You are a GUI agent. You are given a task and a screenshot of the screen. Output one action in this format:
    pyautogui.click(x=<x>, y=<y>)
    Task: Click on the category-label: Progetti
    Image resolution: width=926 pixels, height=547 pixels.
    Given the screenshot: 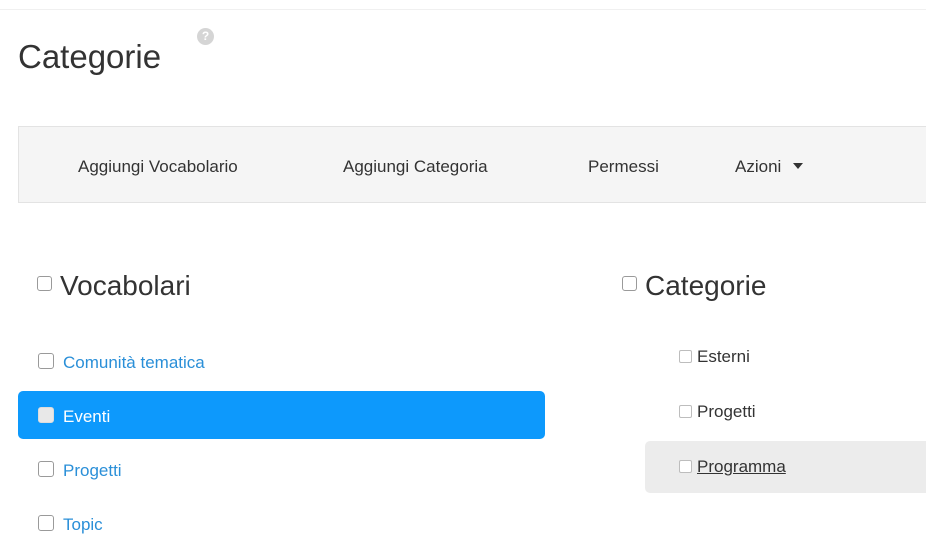 What is the action you would take?
    pyautogui.click(x=726, y=411)
    